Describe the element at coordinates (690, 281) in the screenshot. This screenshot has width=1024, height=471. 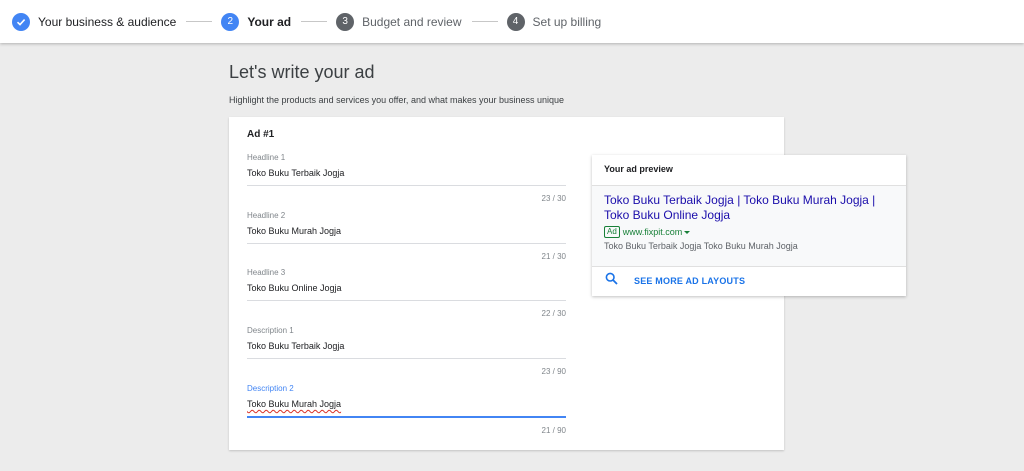
I see `see-more-label: SEE MORE AD LAYOUTS` at that location.